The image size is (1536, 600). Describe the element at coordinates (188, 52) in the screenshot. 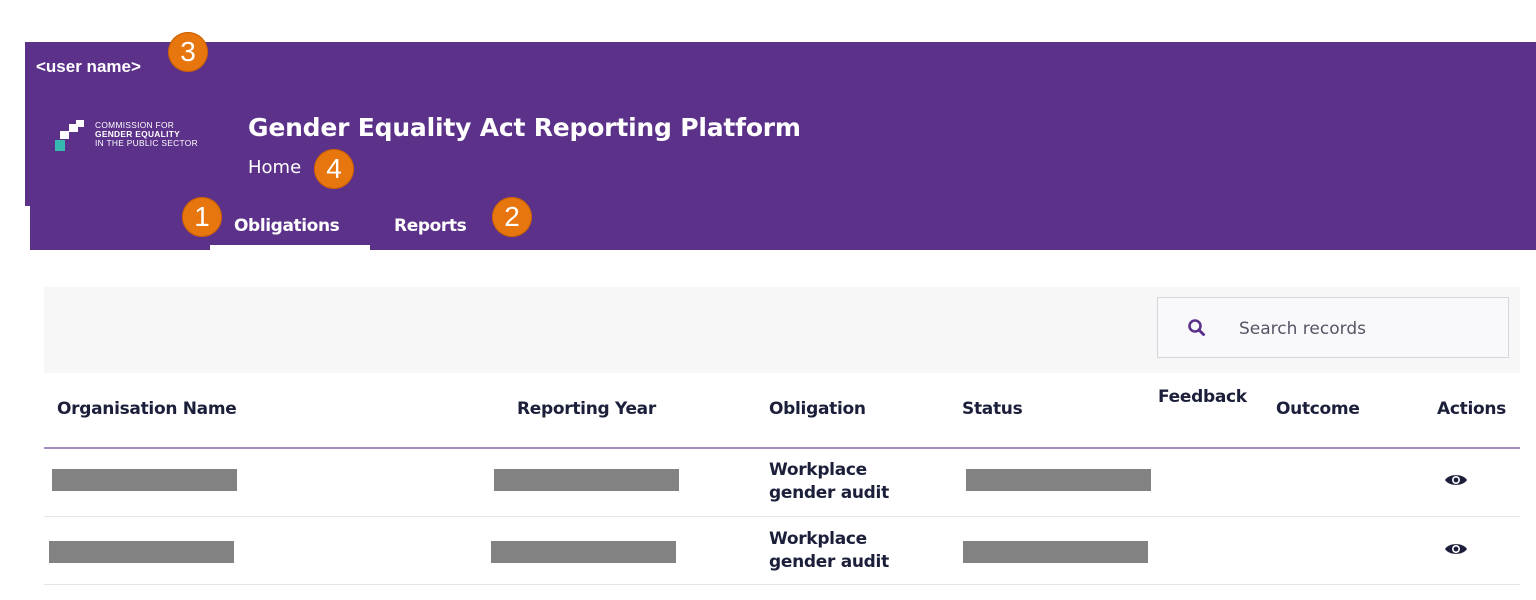

I see `annotation-marker-3: 3` at that location.